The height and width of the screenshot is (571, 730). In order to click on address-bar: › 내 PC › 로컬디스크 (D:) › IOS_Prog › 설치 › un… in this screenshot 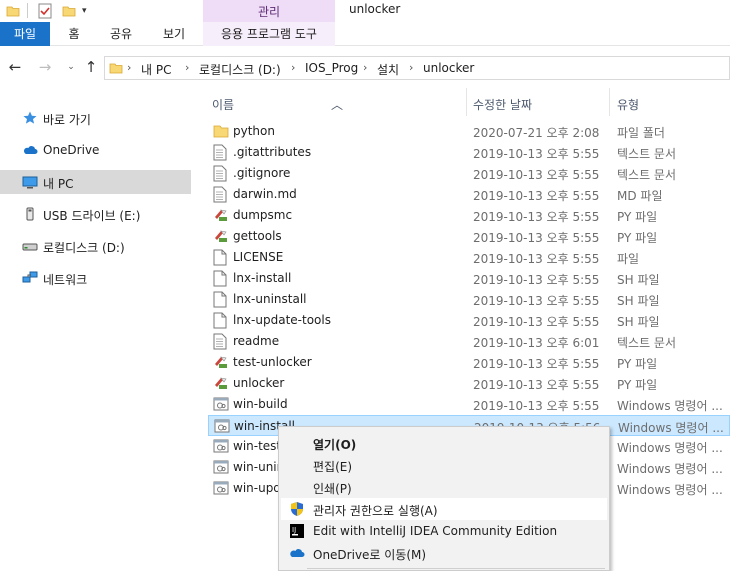, I will do `click(417, 68)`.